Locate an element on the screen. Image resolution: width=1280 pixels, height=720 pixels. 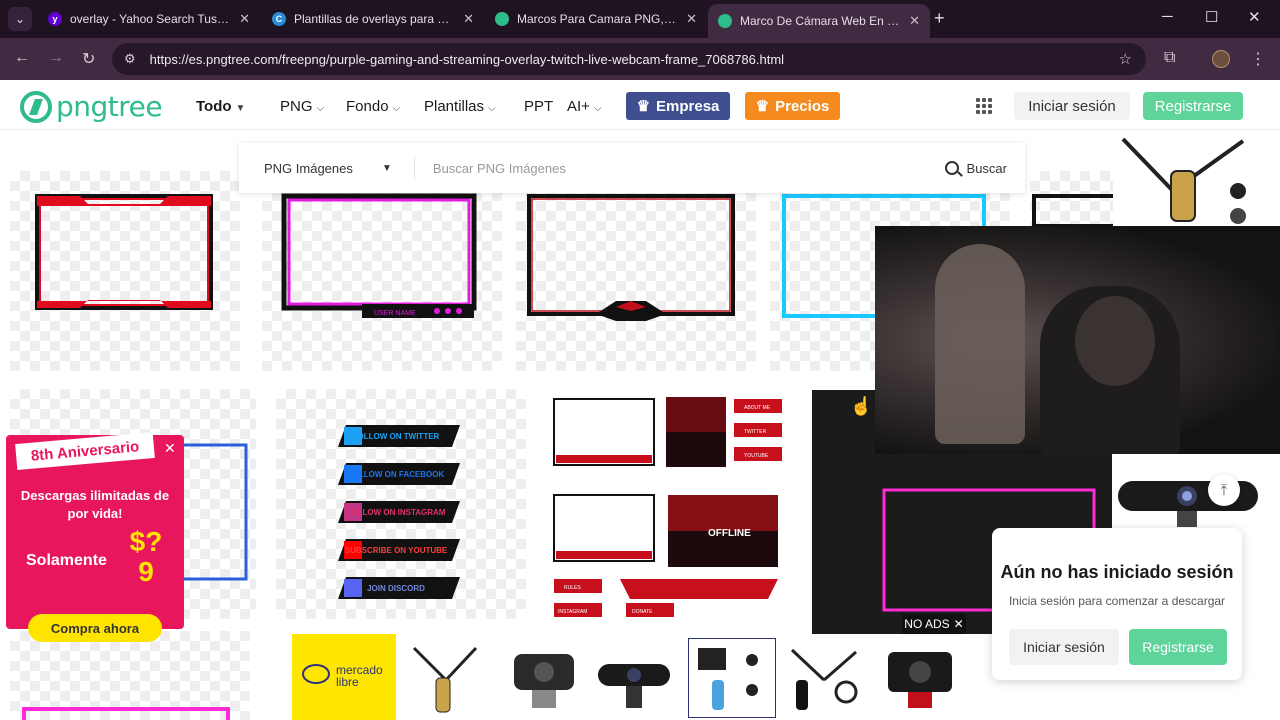
kit-label-twitter: TWITTER is located at coordinates (755, 432).